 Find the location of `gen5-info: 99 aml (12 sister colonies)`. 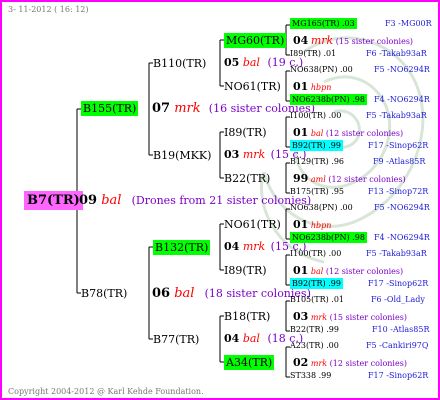

gen5-info: 99 aml (12 sister colonies) is located at coordinates (349, 178).